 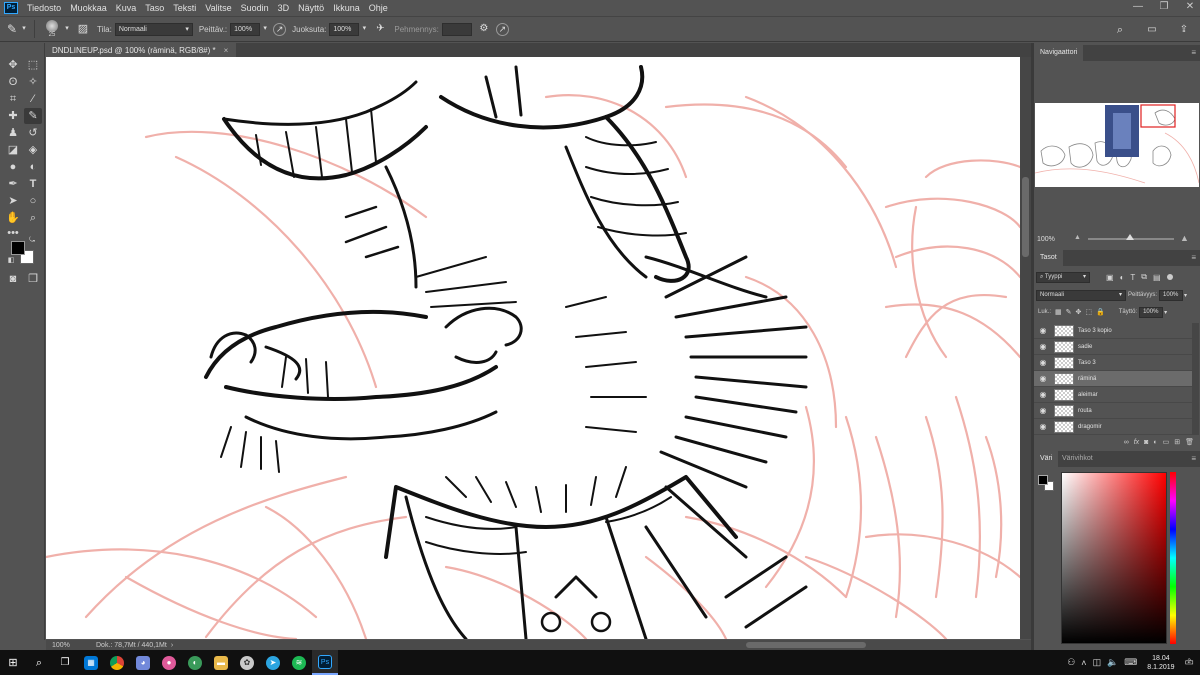 What do you see at coordinates (1132, 277) in the screenshot?
I see `filter-type-icon: T` at bounding box center [1132, 277].